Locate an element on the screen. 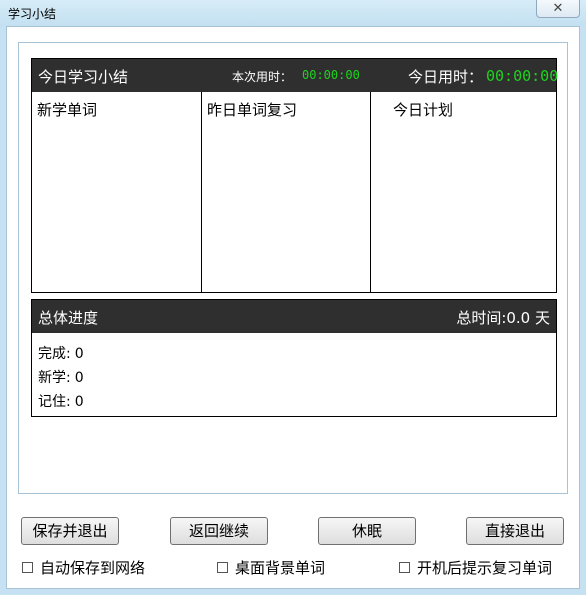  save-and-exit-button: 保存并退出 is located at coordinates (70, 531).